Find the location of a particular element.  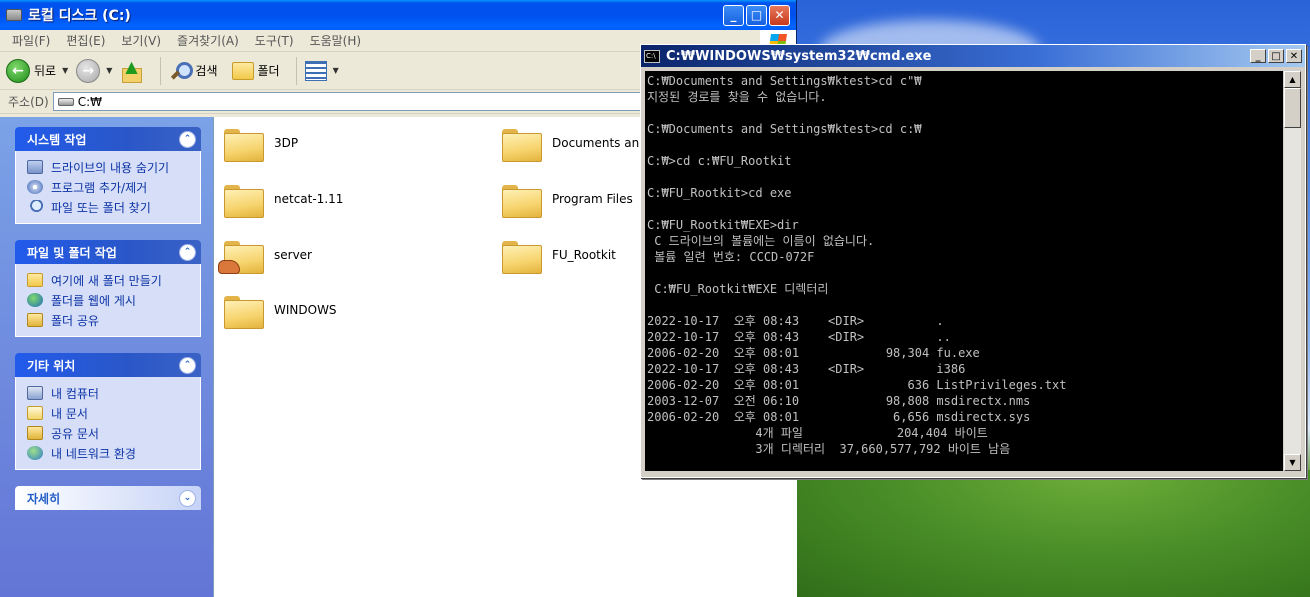

up-button is located at coordinates (132, 70).